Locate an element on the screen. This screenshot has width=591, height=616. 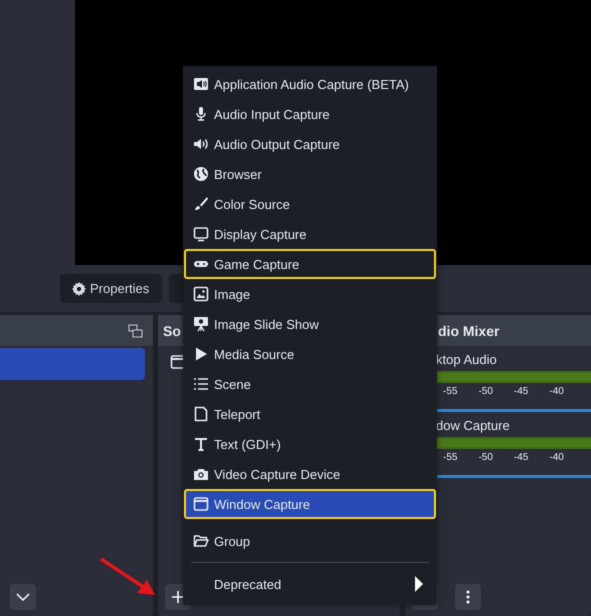
channel-name: dow Capture is located at coordinates (473, 425).